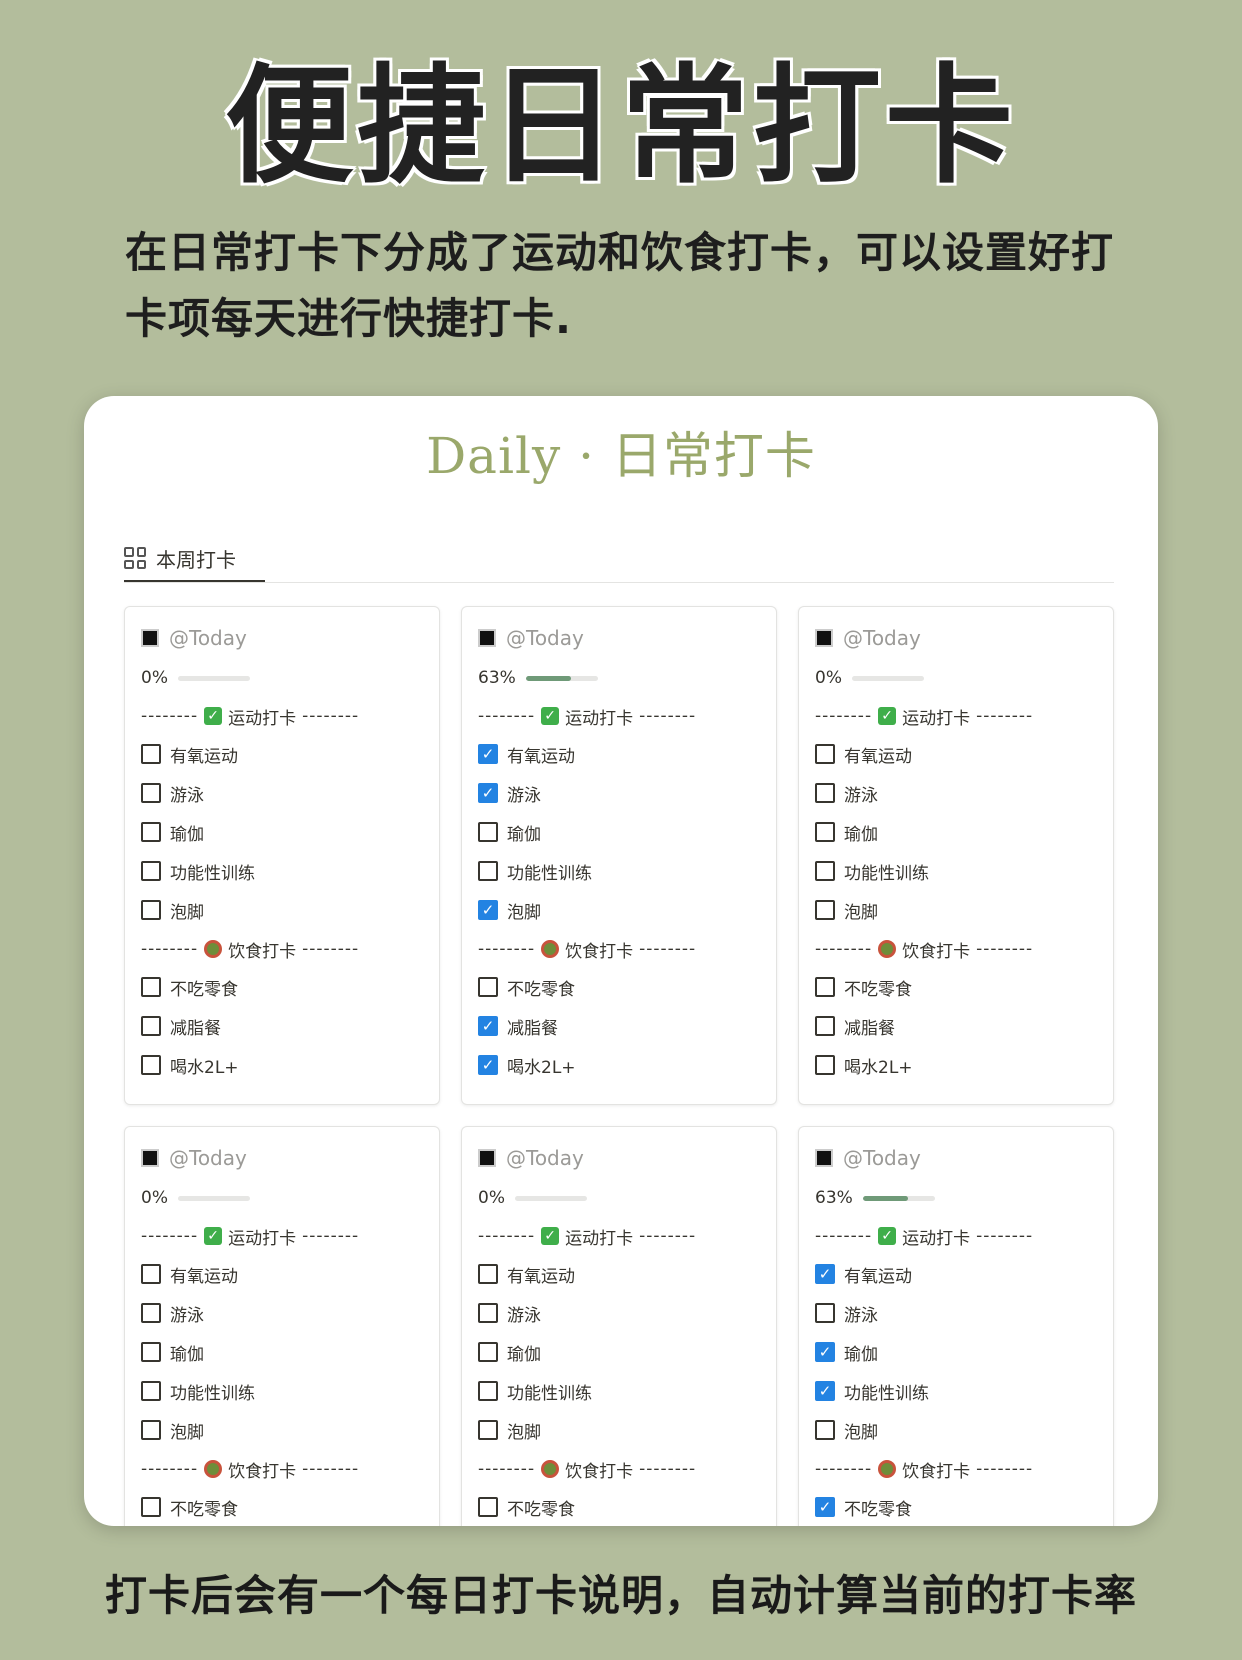 The image size is (1242, 1660). Describe the element at coordinates (213, 949) in the screenshot. I see `salad-icon` at that location.